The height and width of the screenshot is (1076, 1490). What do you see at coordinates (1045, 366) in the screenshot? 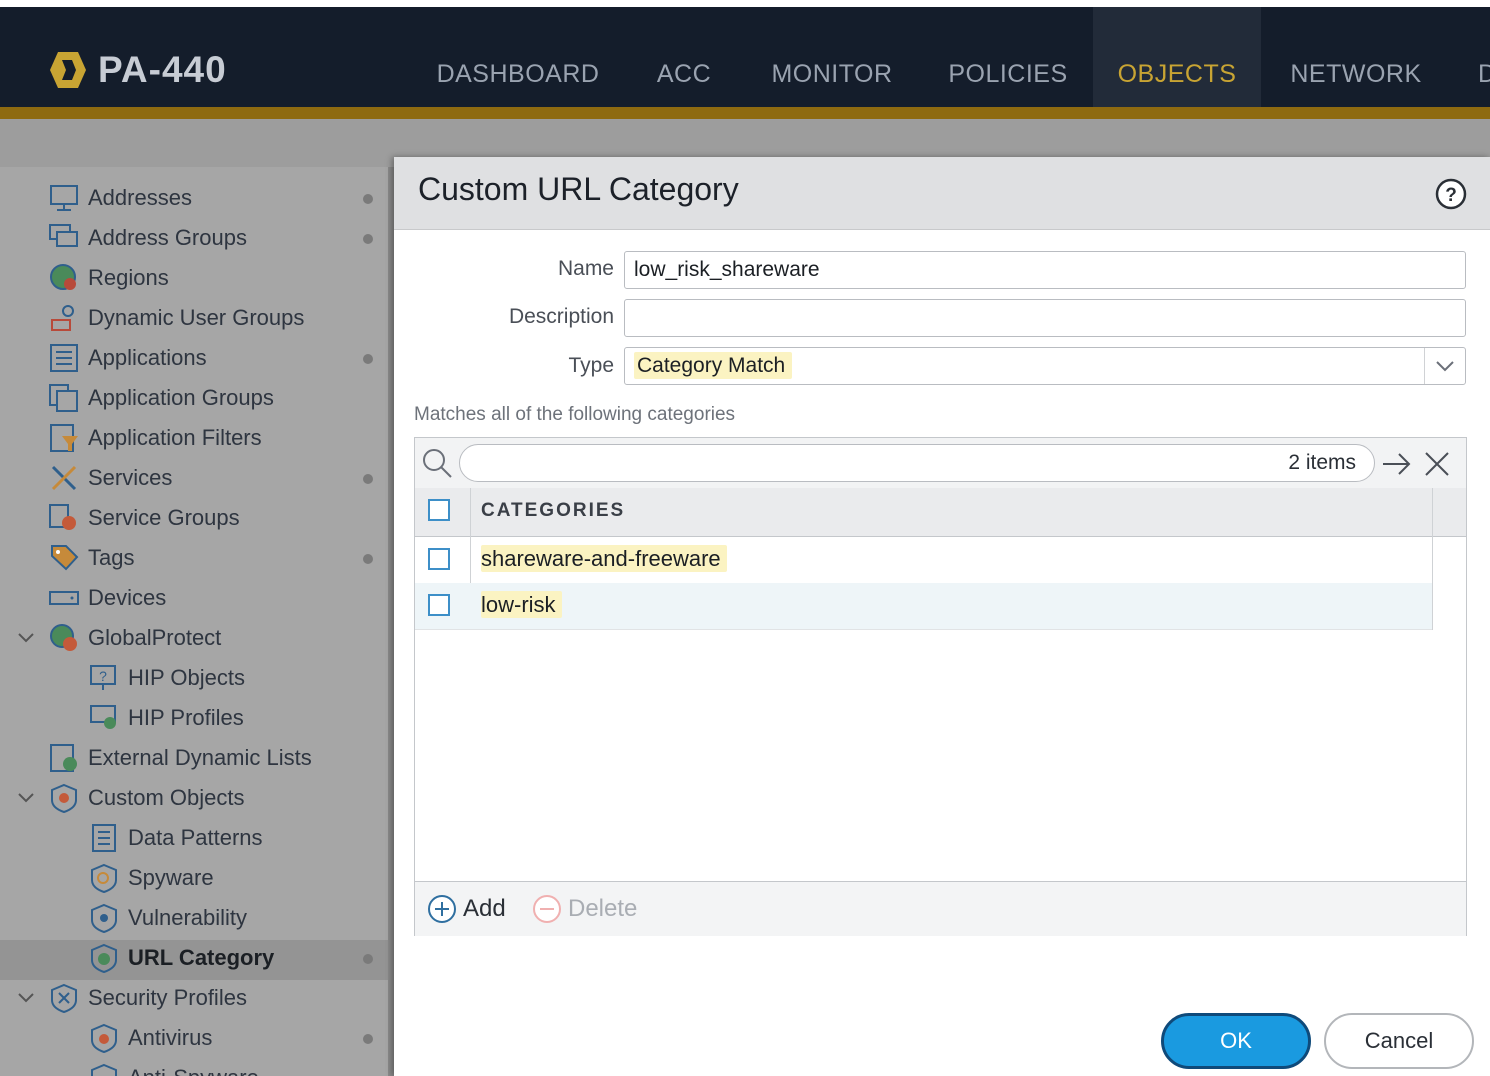
I see `type-select: Category Match` at bounding box center [1045, 366].